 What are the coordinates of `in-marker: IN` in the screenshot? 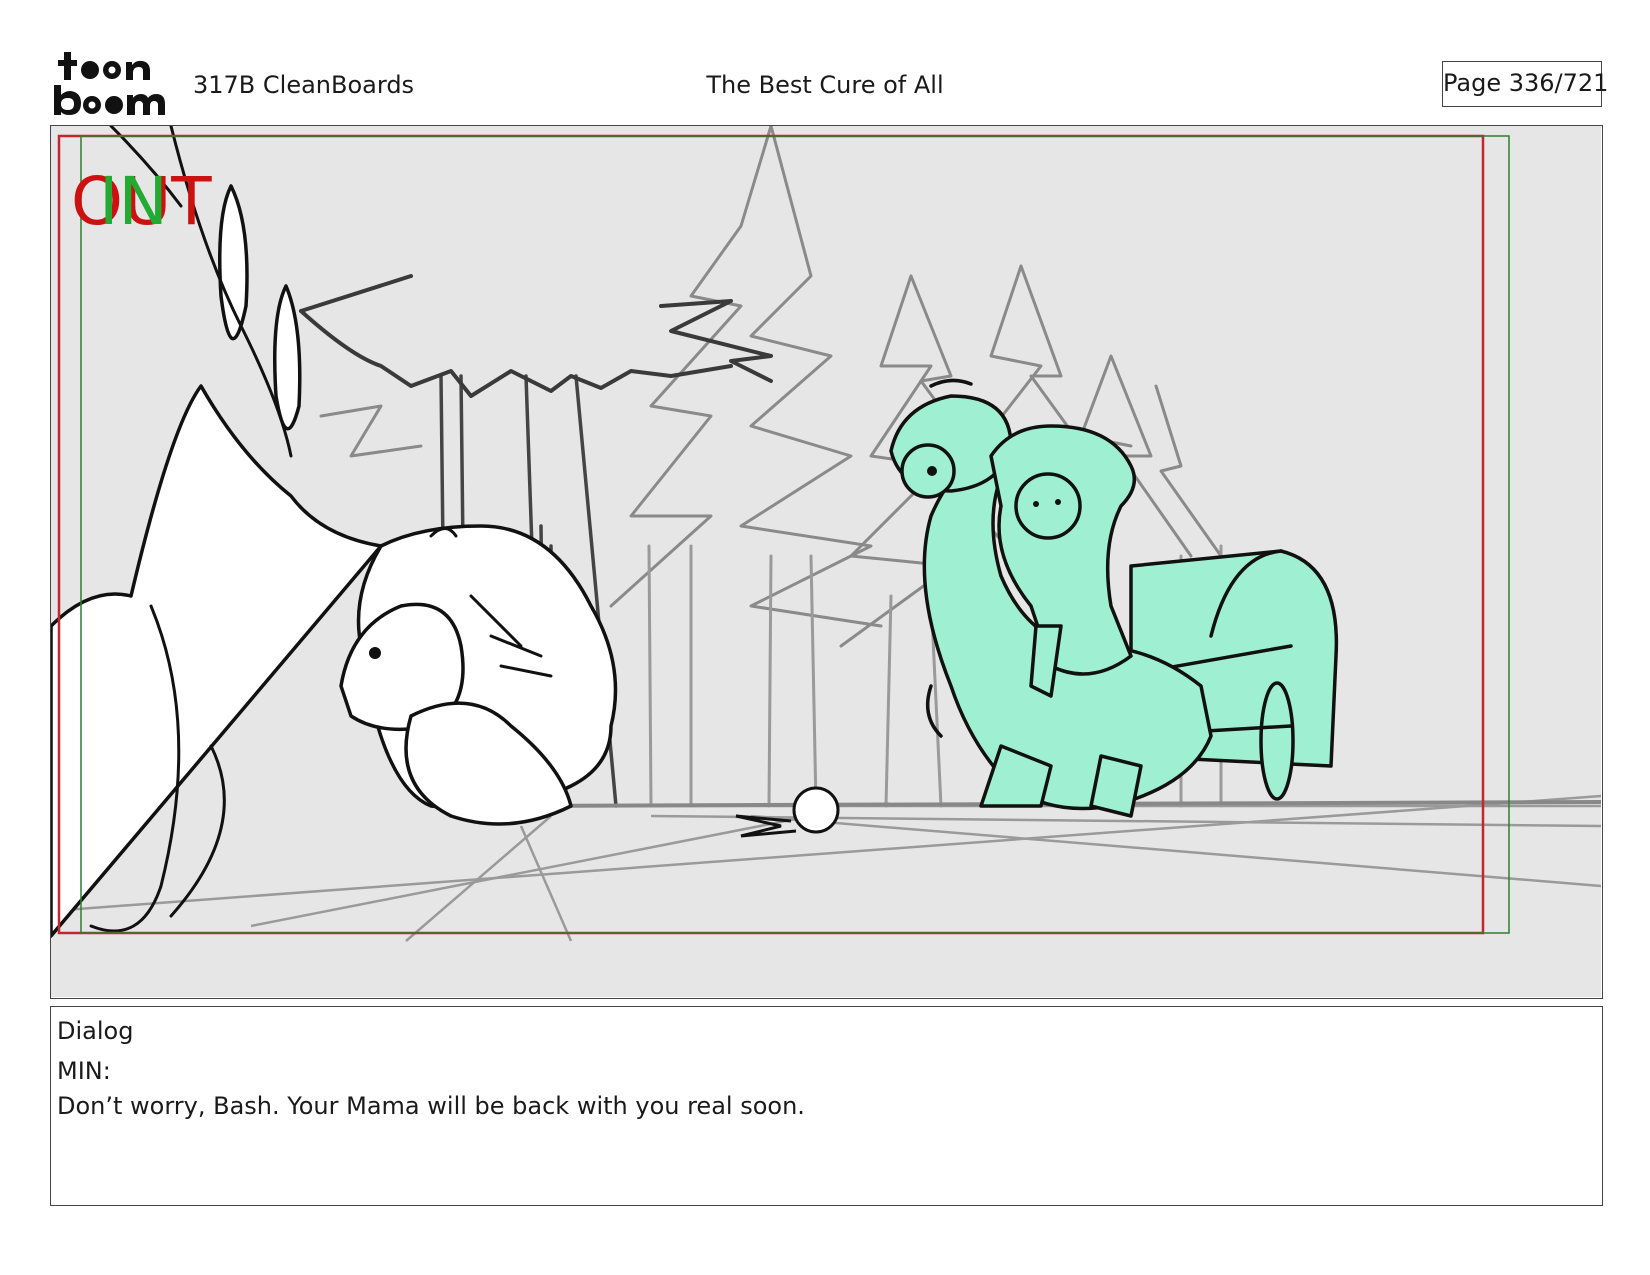 It's located at (133, 201).